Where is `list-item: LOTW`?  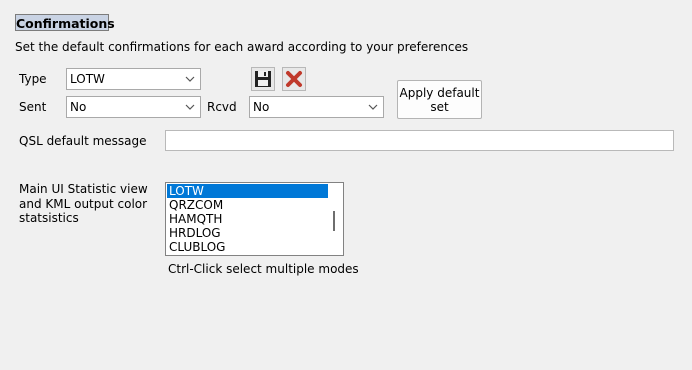
list-item: LOTW is located at coordinates (247, 191).